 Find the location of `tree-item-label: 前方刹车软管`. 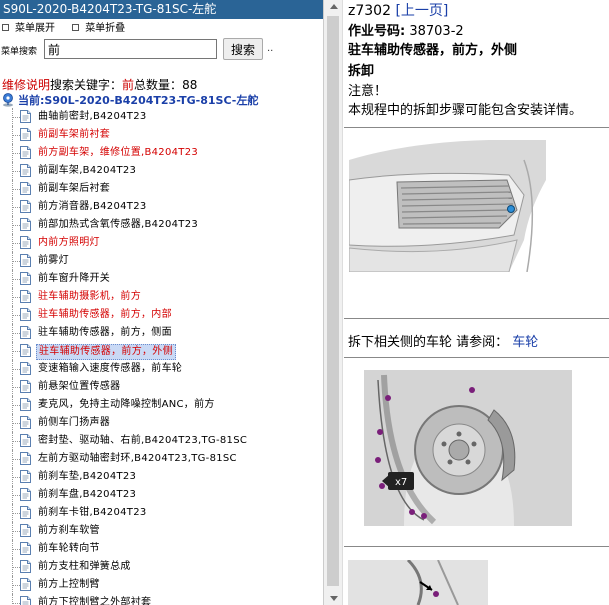

tree-item-label: 前方刹车软管 is located at coordinates (69, 531).